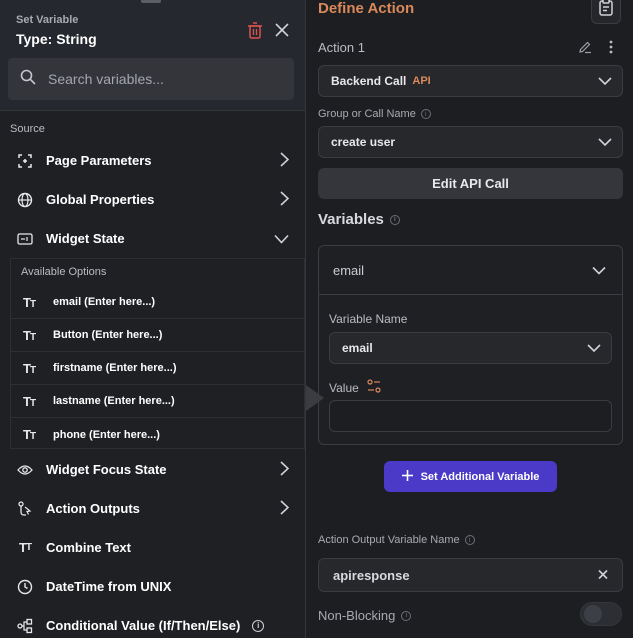 The image size is (633, 638). I want to click on action-output-label: Action Output Variable Name i, so click(396, 540).